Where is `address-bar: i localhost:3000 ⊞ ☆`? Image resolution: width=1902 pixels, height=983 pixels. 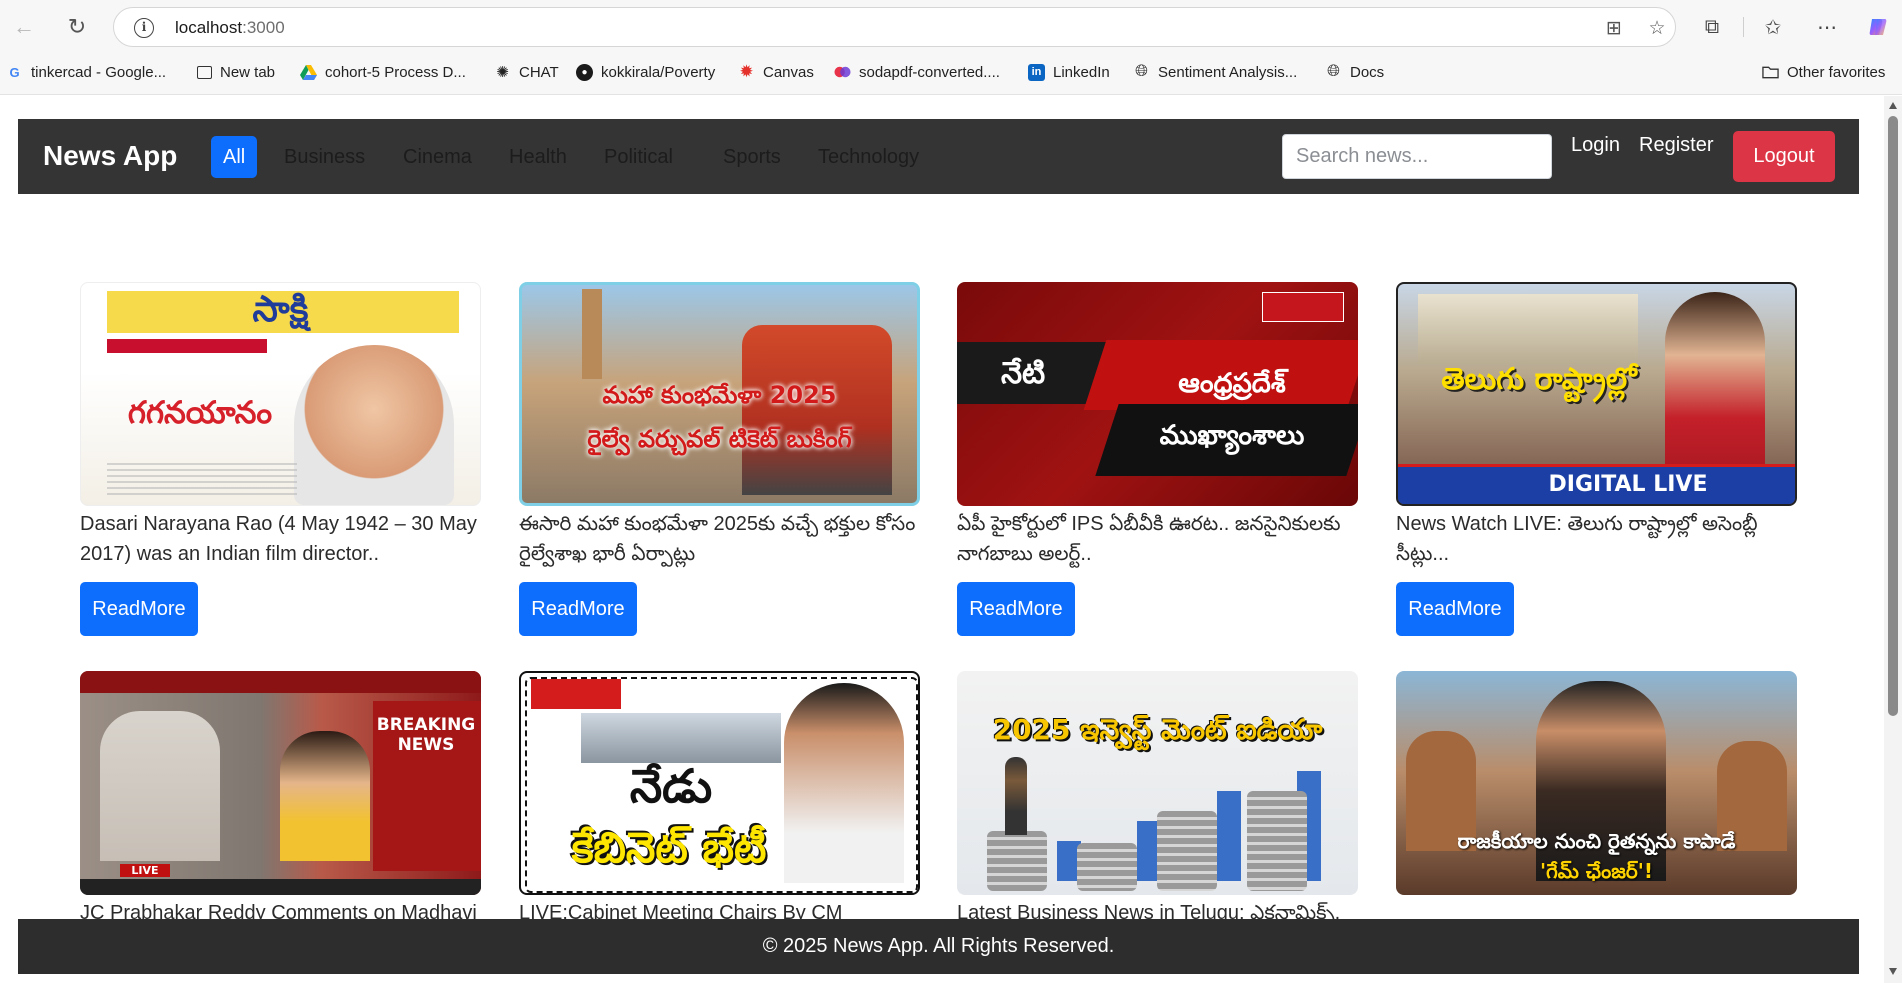
address-bar: i localhost:3000 ⊞ ☆ is located at coordinates (894, 27).